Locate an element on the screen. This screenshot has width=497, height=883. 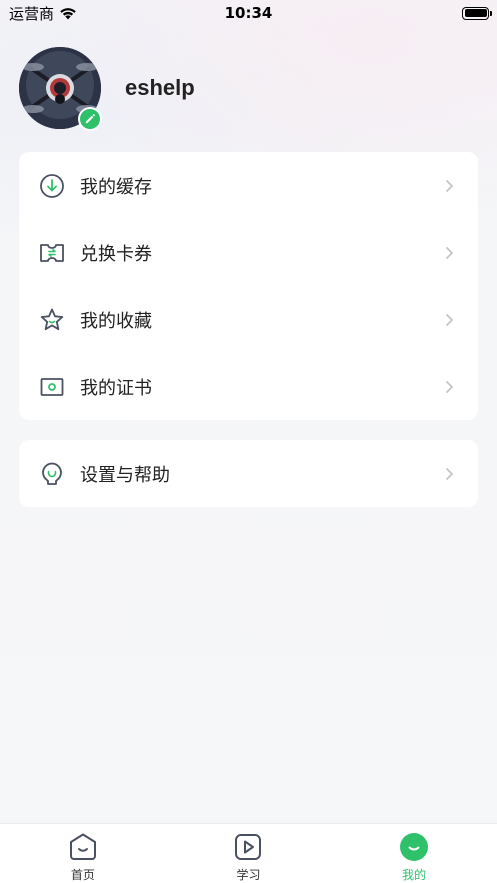
settings-card: 设置与帮助 is located at coordinates (248, 473).